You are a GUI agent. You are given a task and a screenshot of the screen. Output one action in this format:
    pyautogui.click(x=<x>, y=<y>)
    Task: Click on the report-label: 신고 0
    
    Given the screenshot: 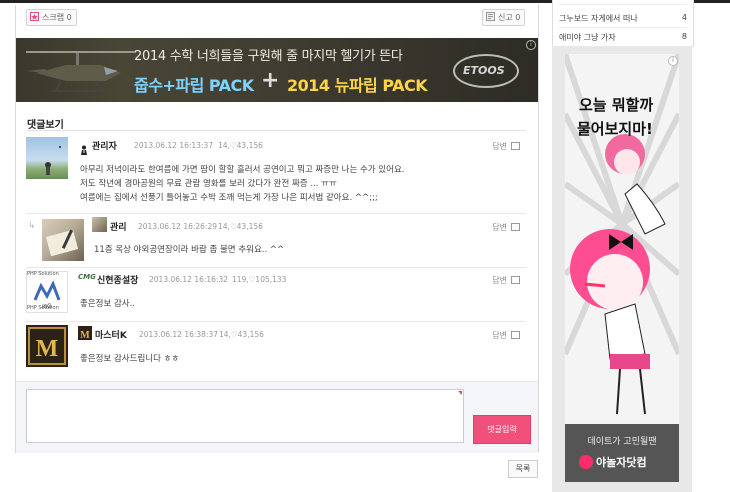 What is the action you would take?
    pyautogui.click(x=509, y=17)
    